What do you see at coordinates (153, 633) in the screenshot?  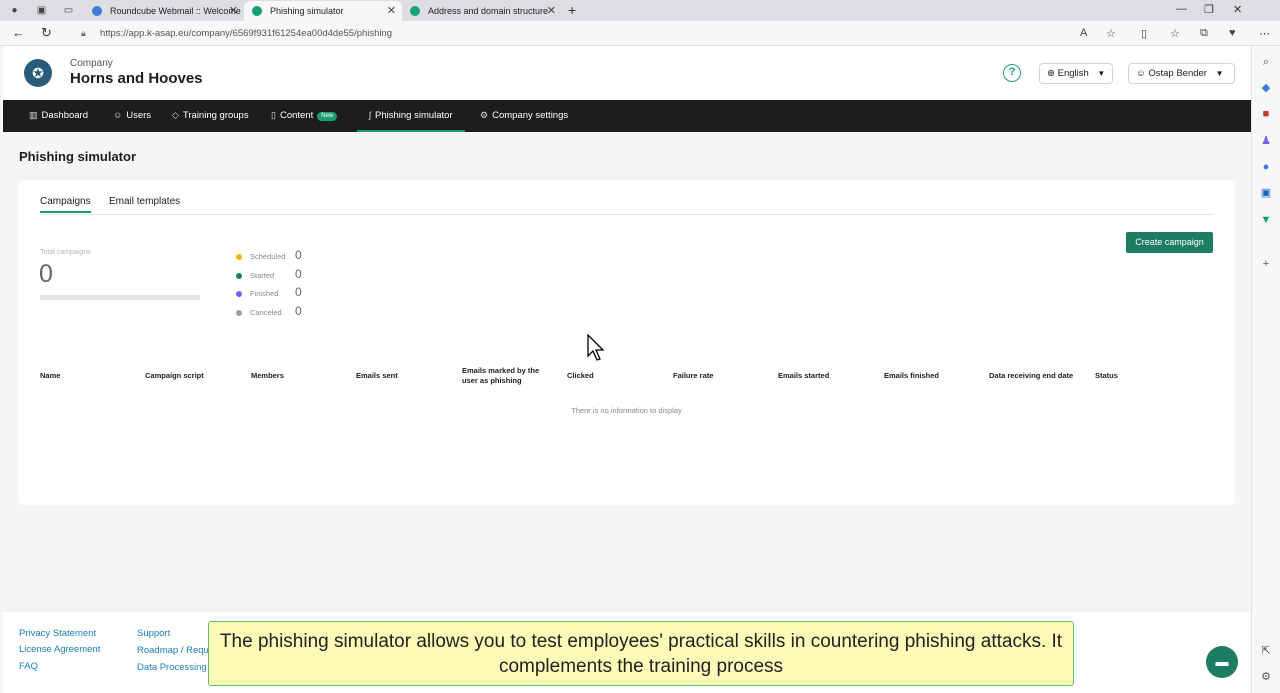 I see `support-link: Support` at bounding box center [153, 633].